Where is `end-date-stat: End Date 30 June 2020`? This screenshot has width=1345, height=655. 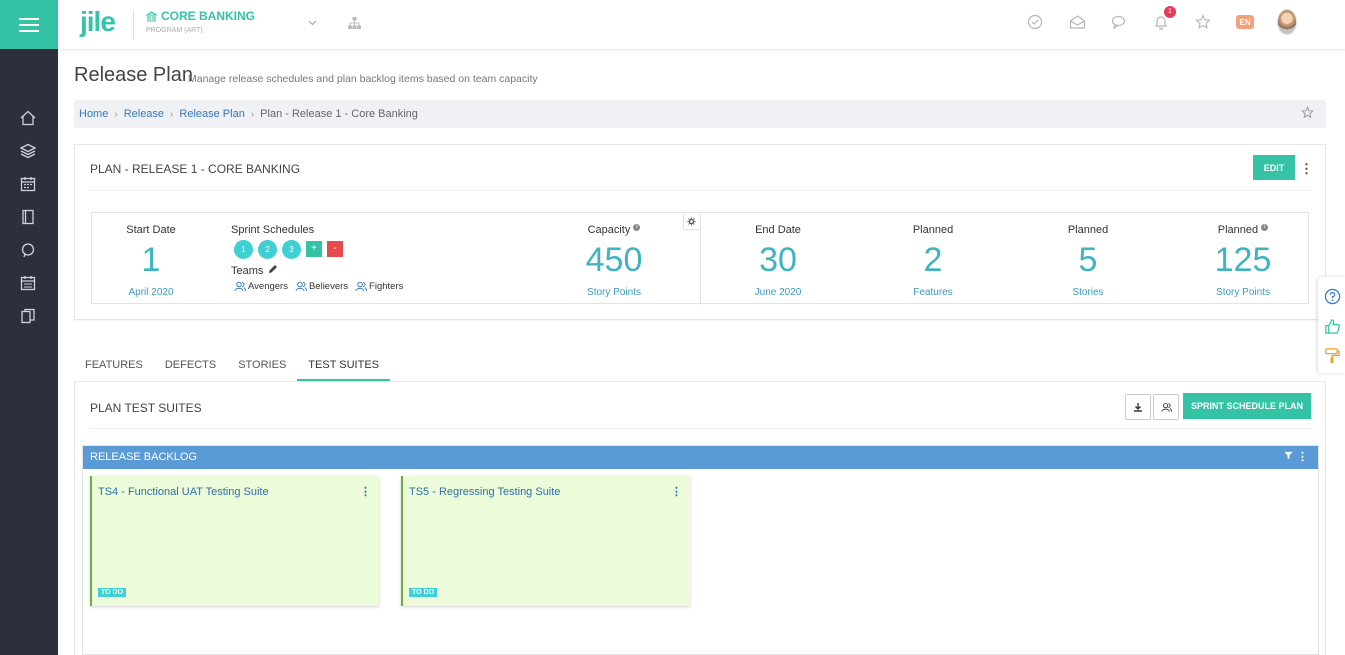 end-date-stat: End Date 30 June 2020 is located at coordinates (778, 259).